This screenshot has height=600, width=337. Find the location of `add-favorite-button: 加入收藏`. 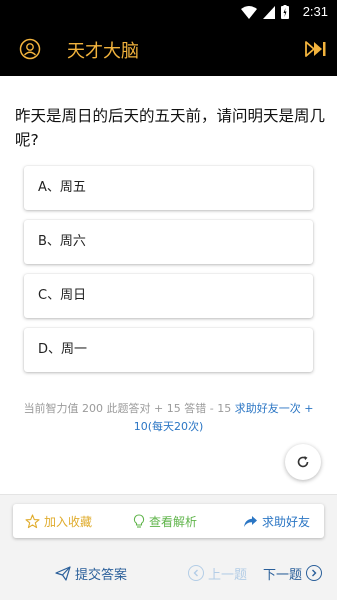

add-favorite-button: 加入收藏 is located at coordinates (58, 521).